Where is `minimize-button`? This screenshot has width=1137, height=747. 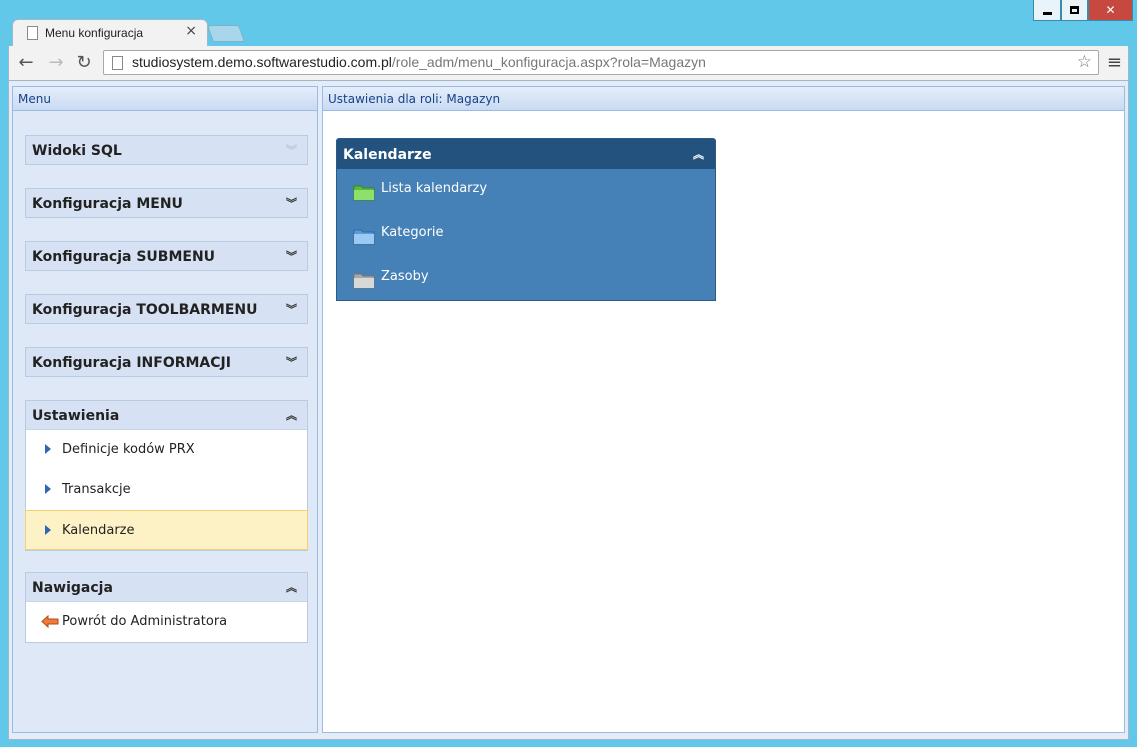
minimize-button is located at coordinates (1047, 10).